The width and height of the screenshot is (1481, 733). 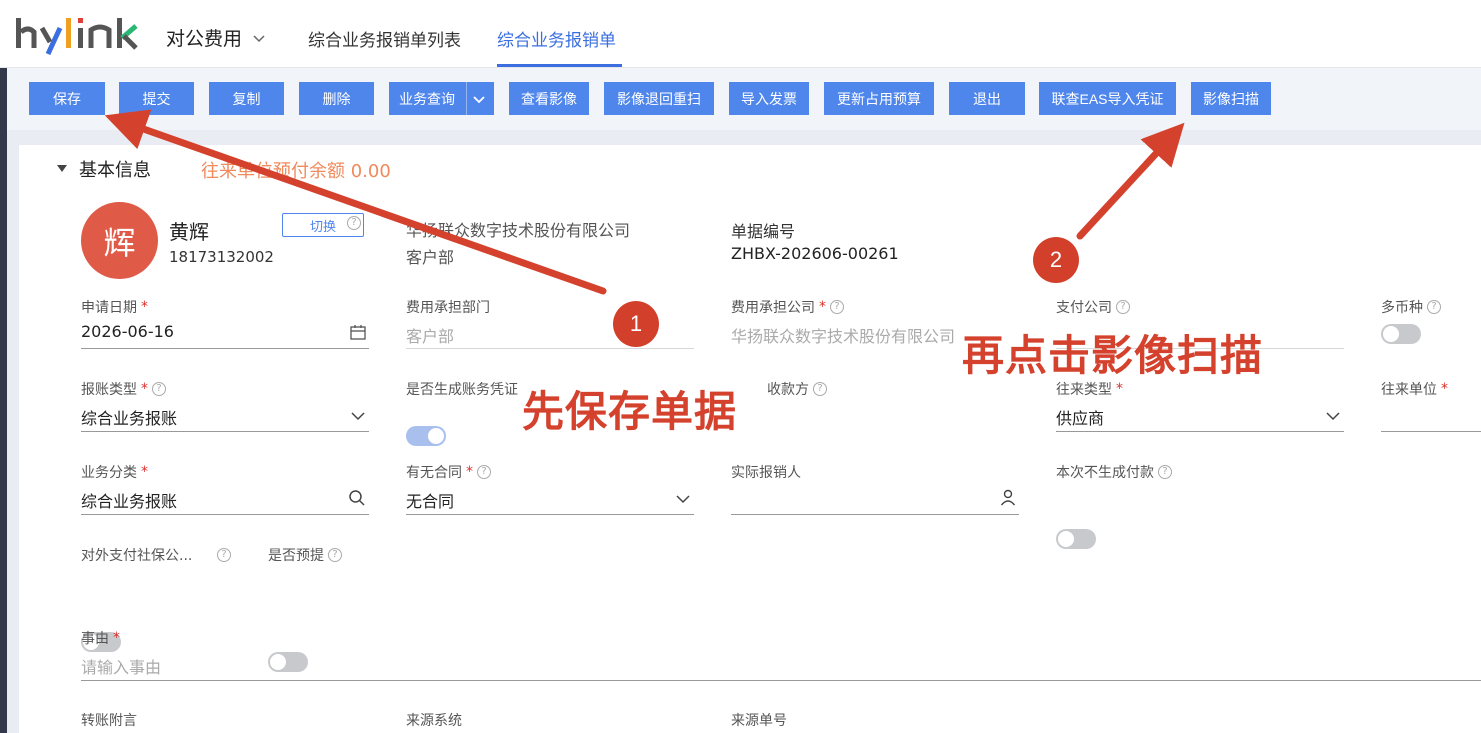 I want to click on biz-category-input: 综合业务报账, so click(x=129, y=500).